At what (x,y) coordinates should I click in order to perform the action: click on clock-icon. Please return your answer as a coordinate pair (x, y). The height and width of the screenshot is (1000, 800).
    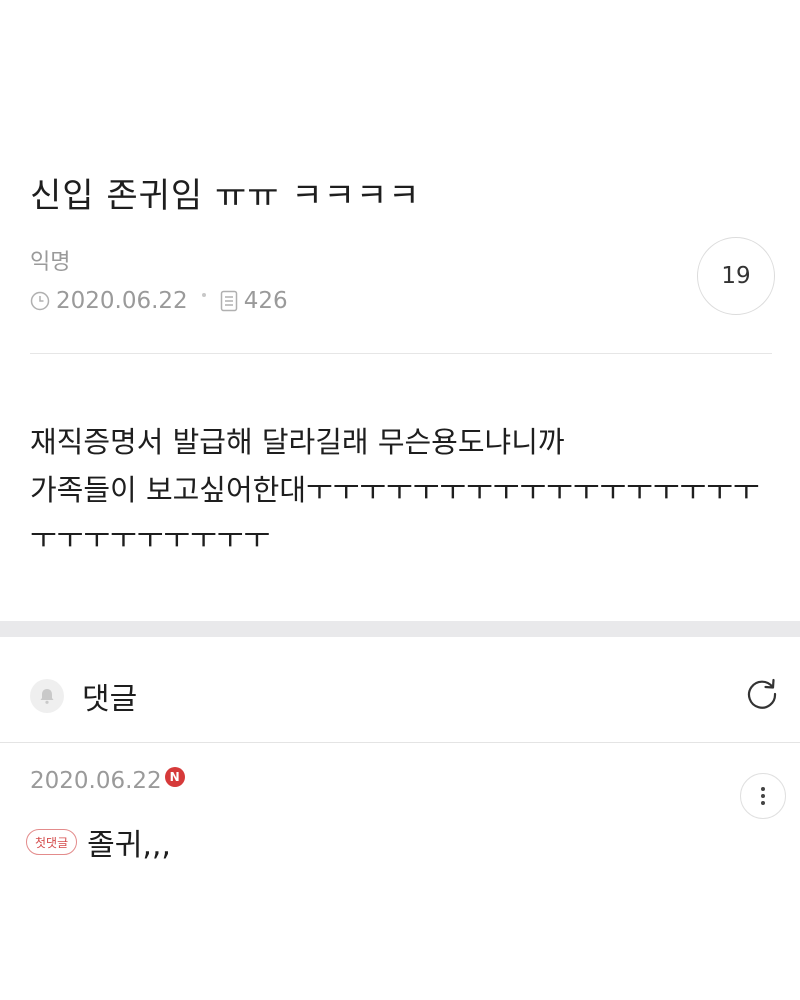
    Looking at the image, I should click on (40, 301).